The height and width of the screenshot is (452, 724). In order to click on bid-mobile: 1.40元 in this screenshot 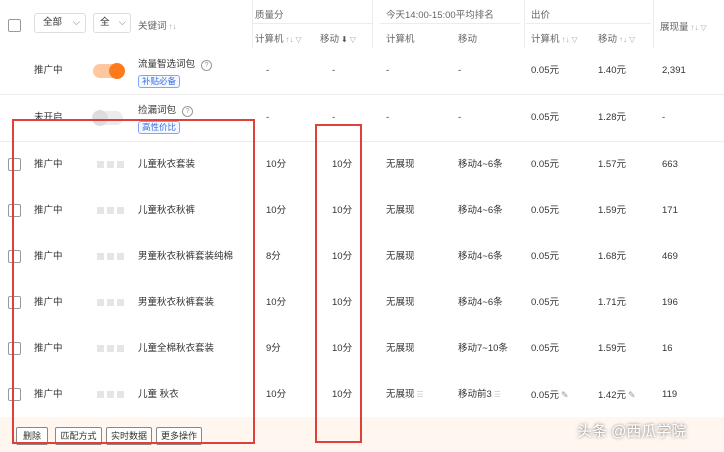, I will do `click(612, 71)`.